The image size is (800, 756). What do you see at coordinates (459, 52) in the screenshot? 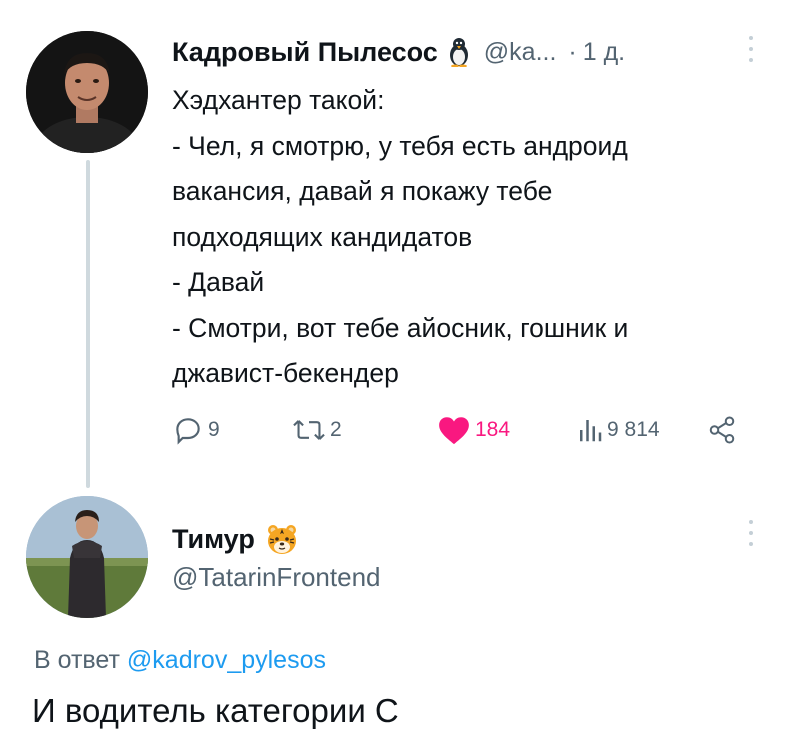
I see `penguin-emoji-icon` at bounding box center [459, 52].